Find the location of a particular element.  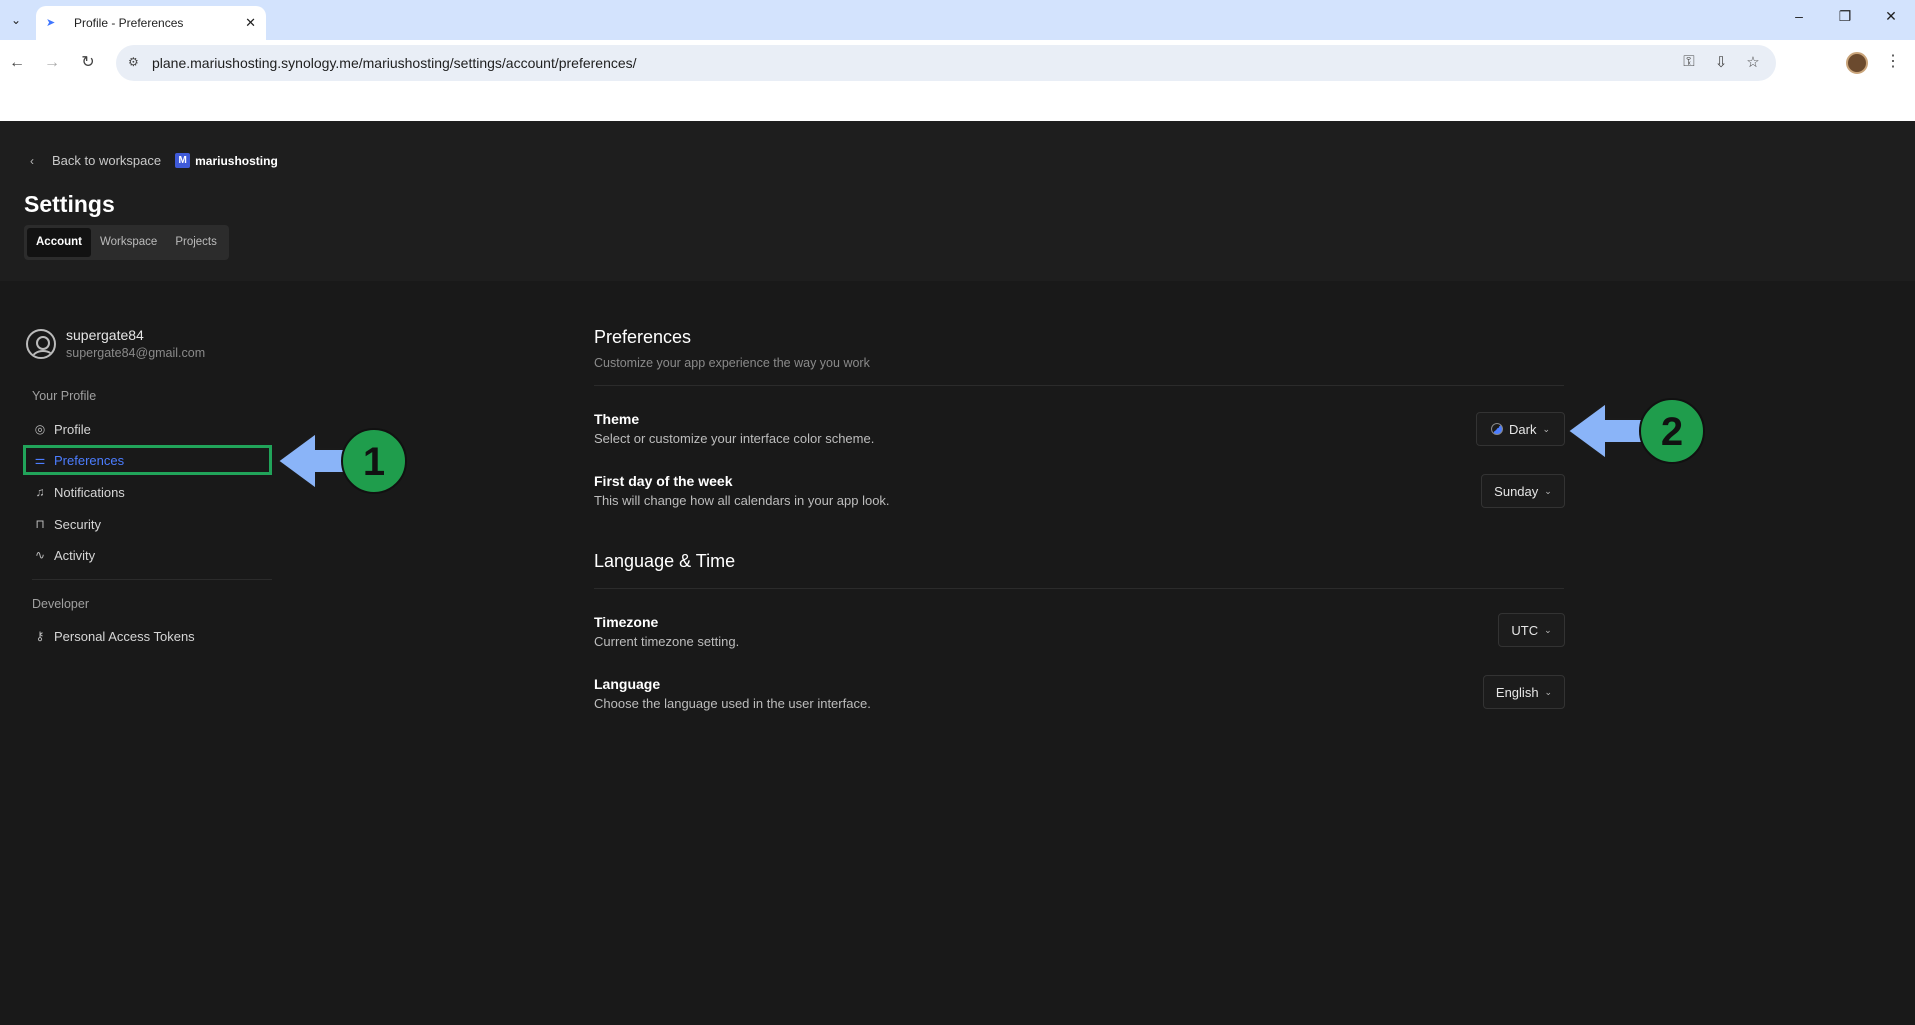

language-value: English is located at coordinates (1517, 692).